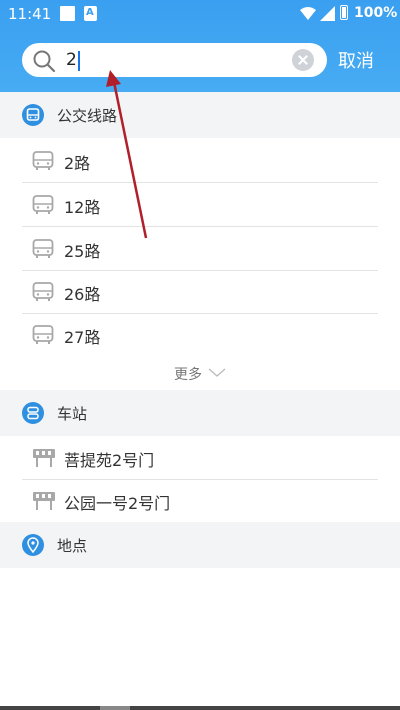 This screenshot has width=400, height=710. I want to click on bus-line-label: 2路, so click(77, 163).